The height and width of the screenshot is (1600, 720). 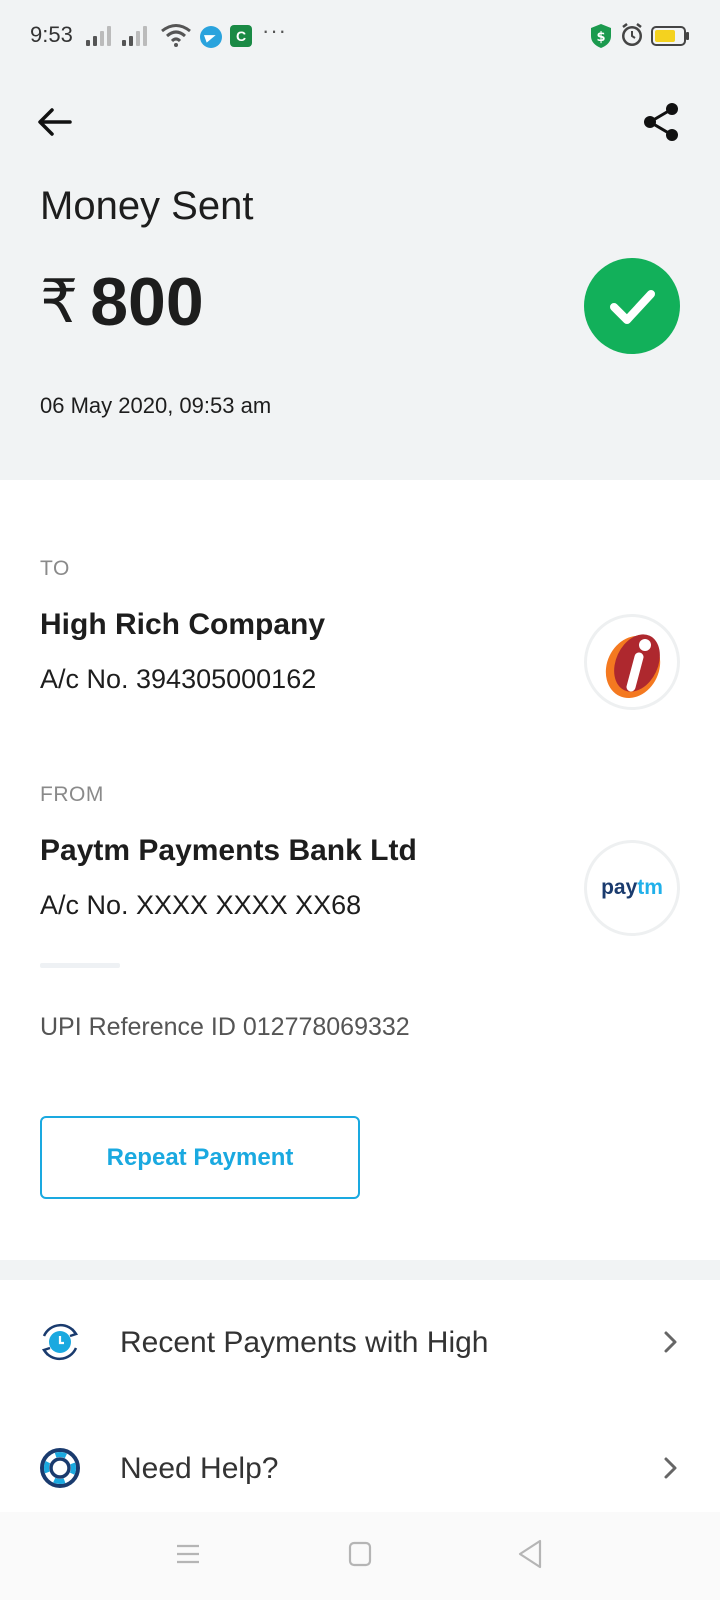 What do you see at coordinates (211, 37) in the screenshot?
I see `telegram-icon` at bounding box center [211, 37].